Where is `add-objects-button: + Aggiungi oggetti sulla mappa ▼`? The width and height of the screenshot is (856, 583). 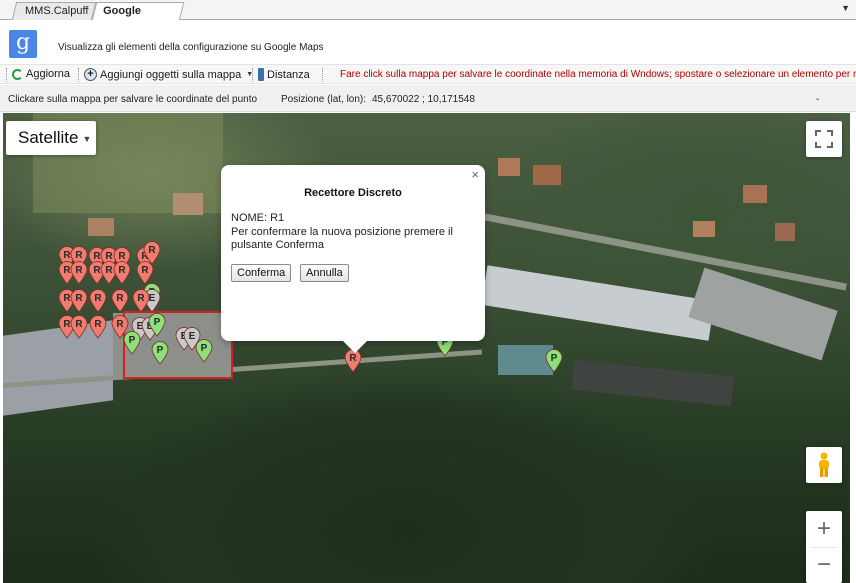 add-objects-button: + Aggiungi oggetti sulla mappa ▼ is located at coordinates (168, 74).